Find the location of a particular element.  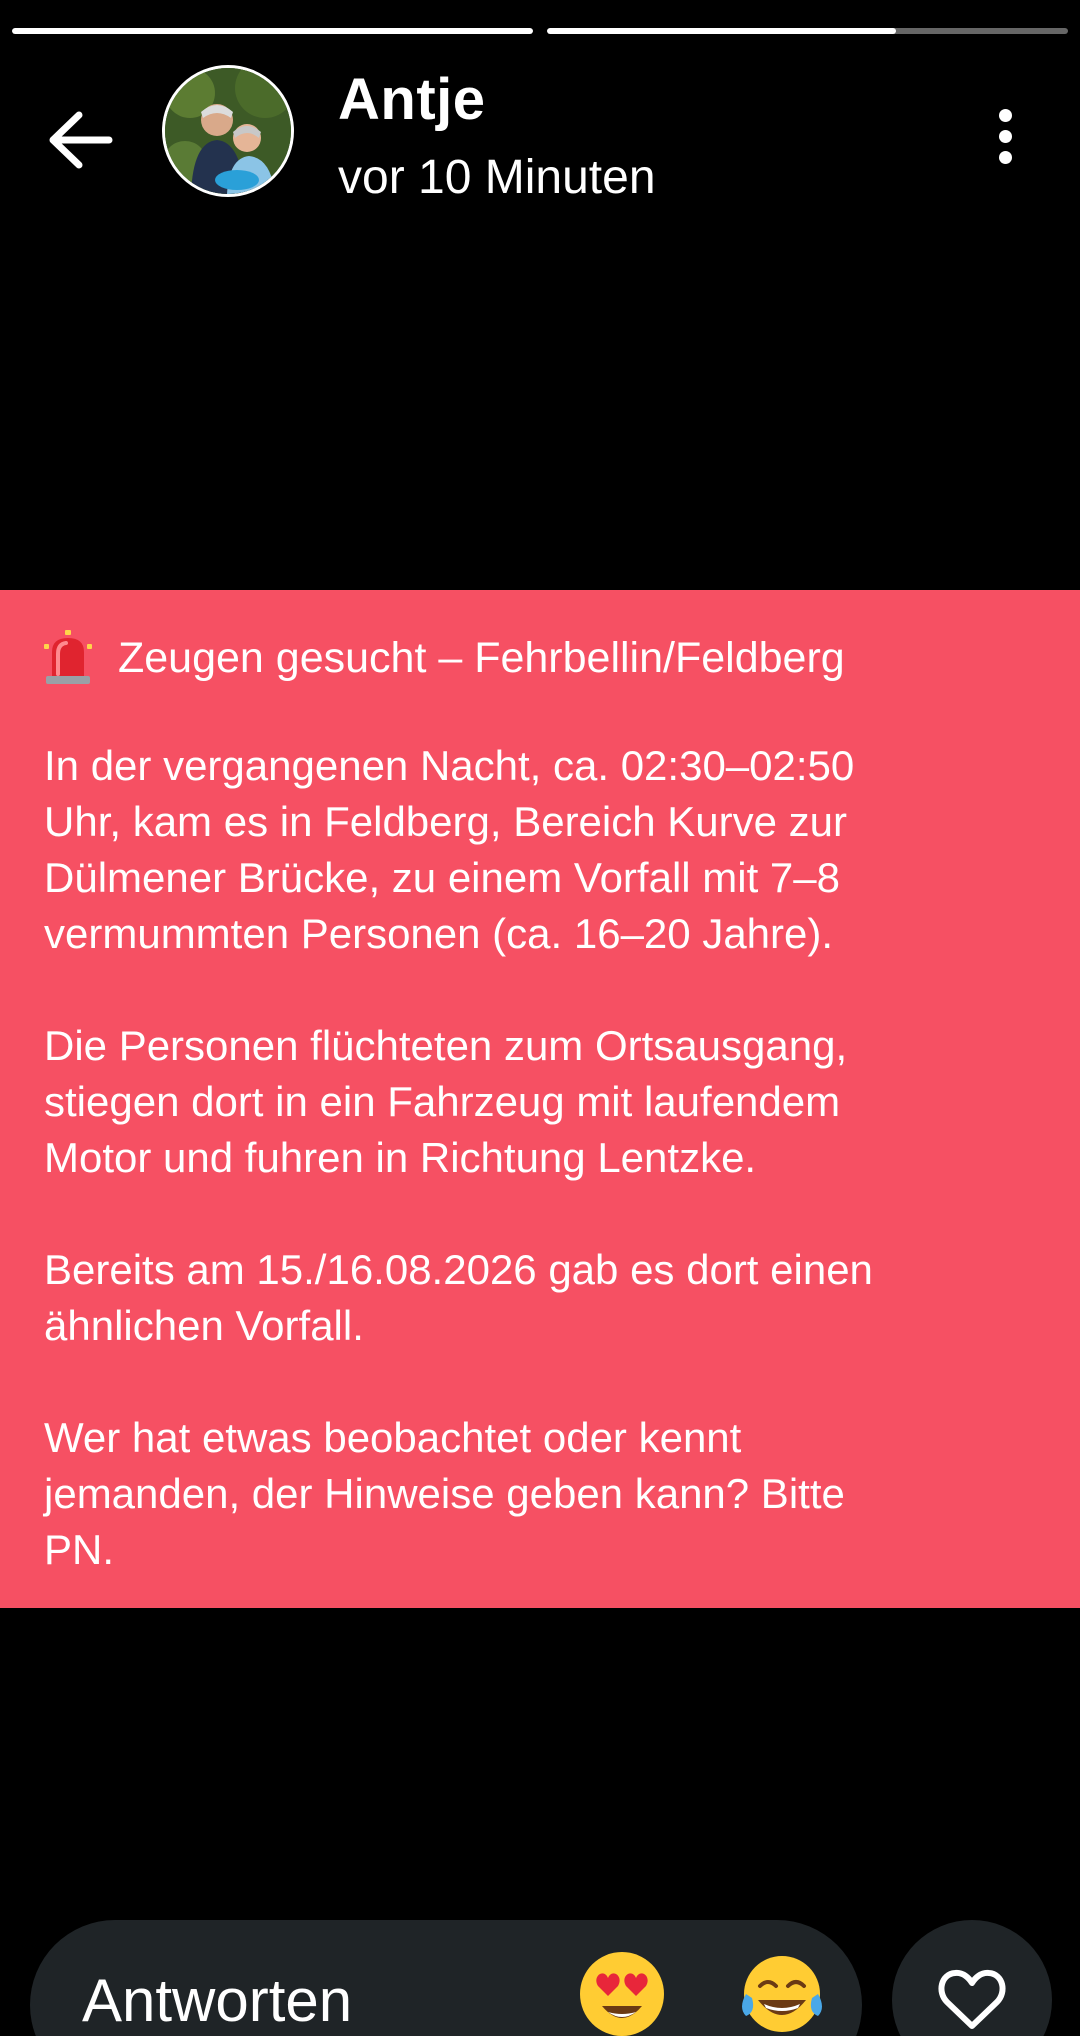

more-options-button is located at coordinates (1005, 136).